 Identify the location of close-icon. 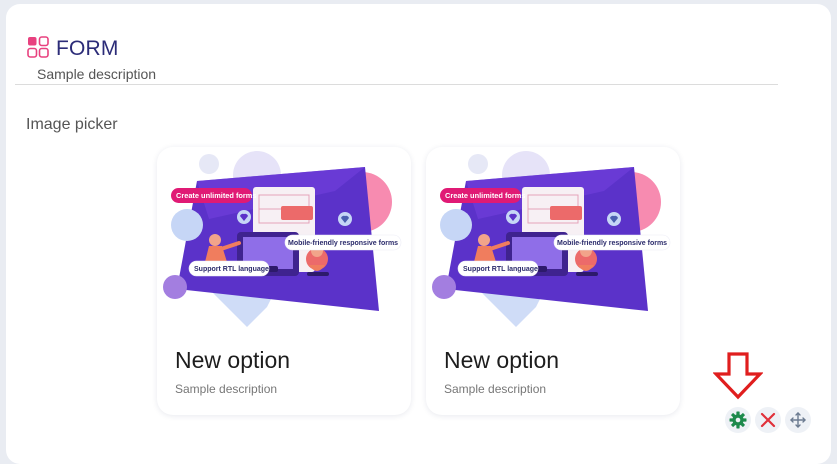
(768, 420).